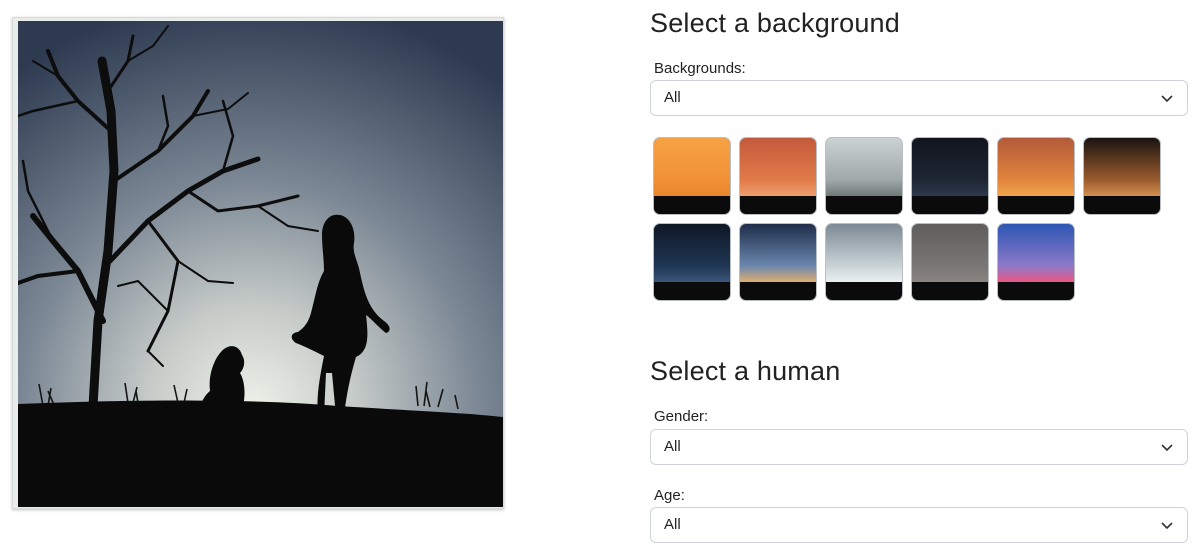  I want to click on background-thumbnail-misty-gray, so click(950, 262).